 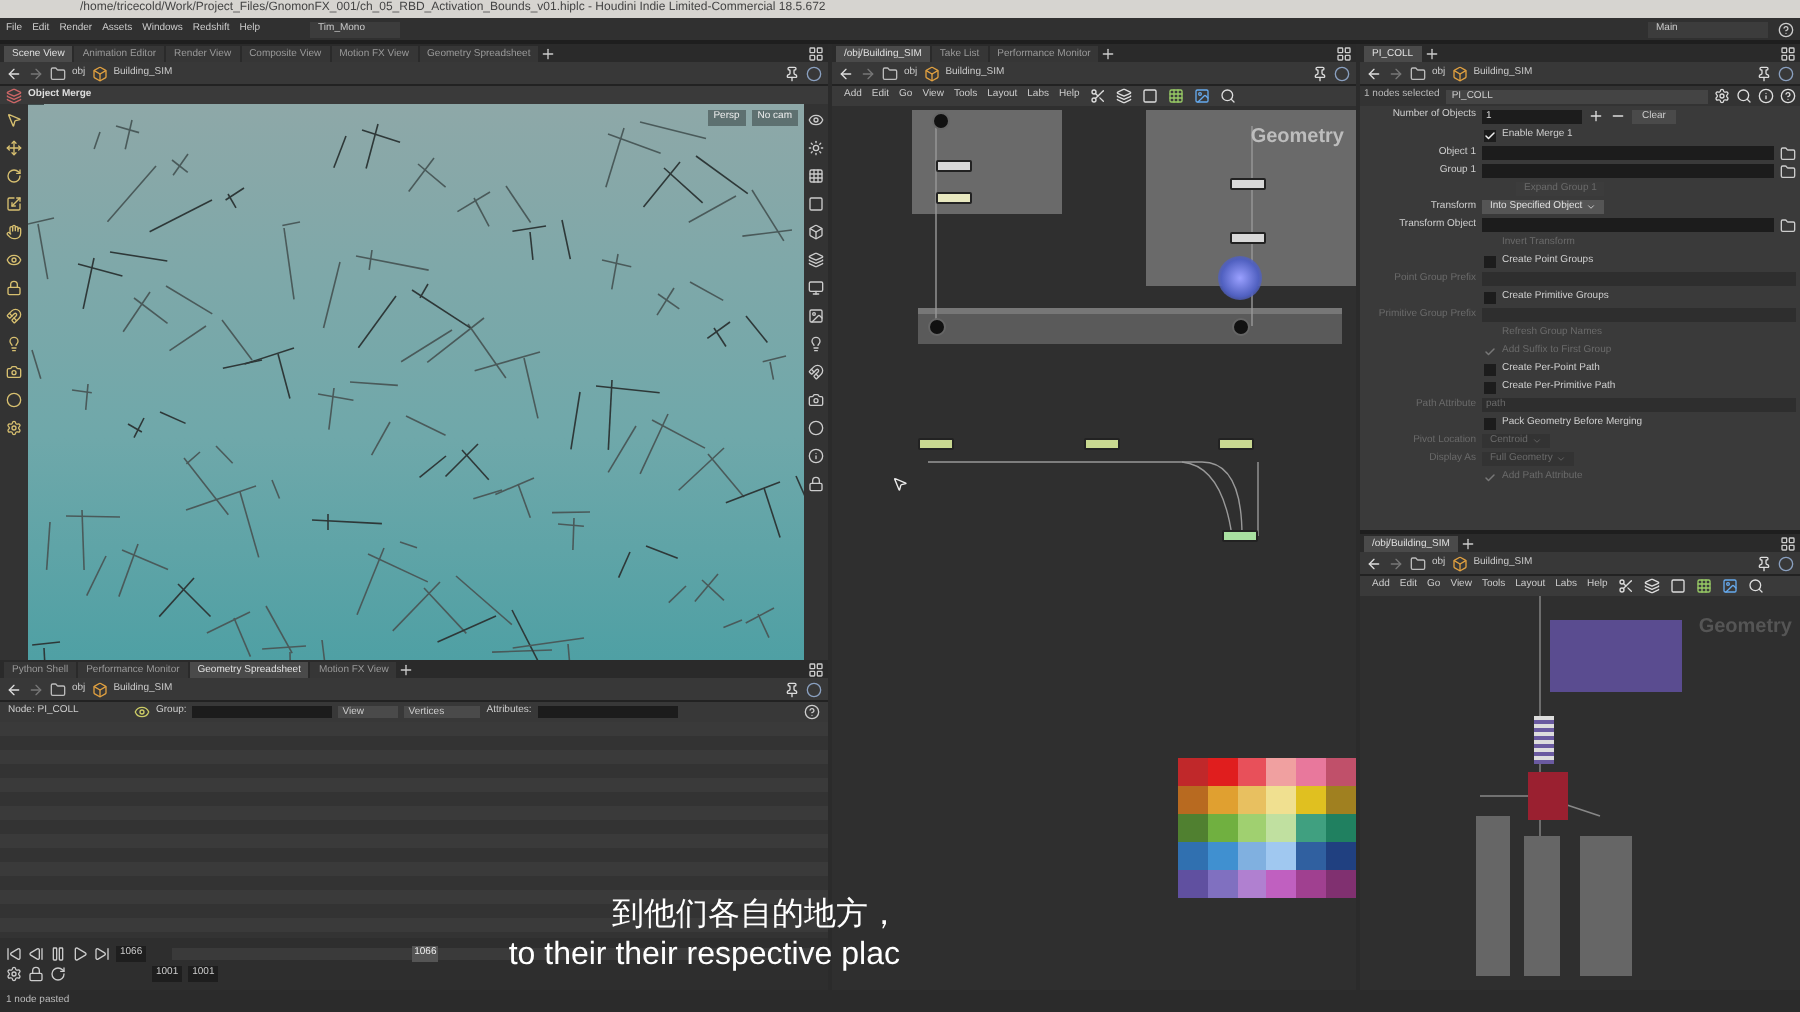 I want to click on loop-icon, so click(x=58, y=974).